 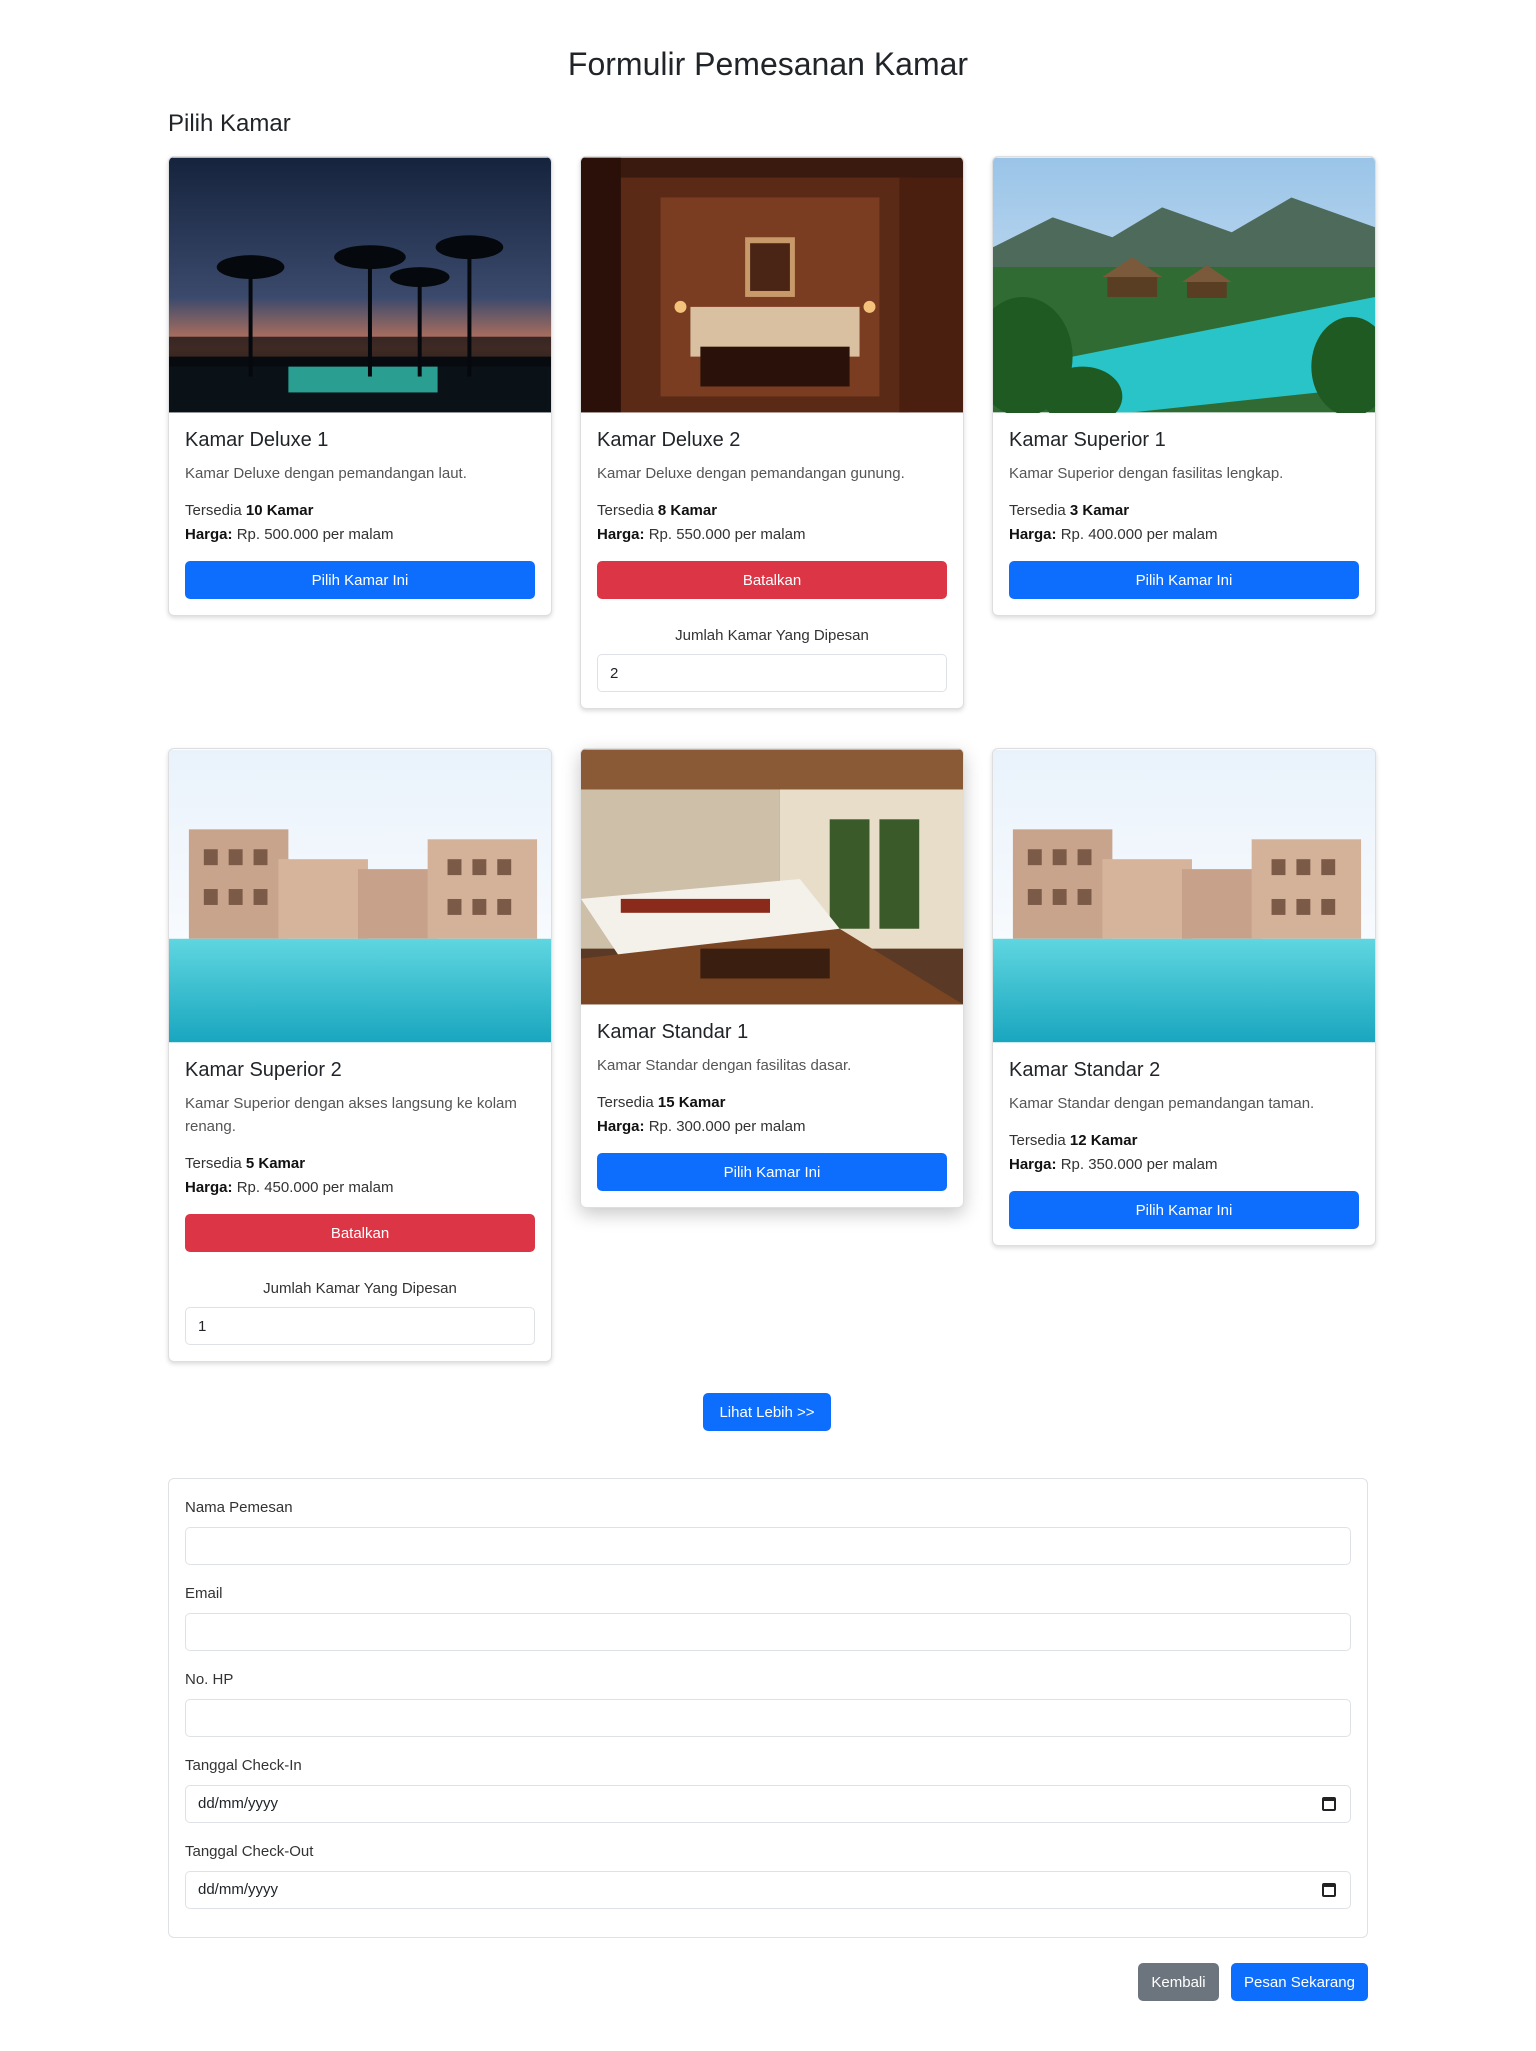 I want to click on checkin-placeholder: dd/mm/yyyy, so click(x=238, y=1803).